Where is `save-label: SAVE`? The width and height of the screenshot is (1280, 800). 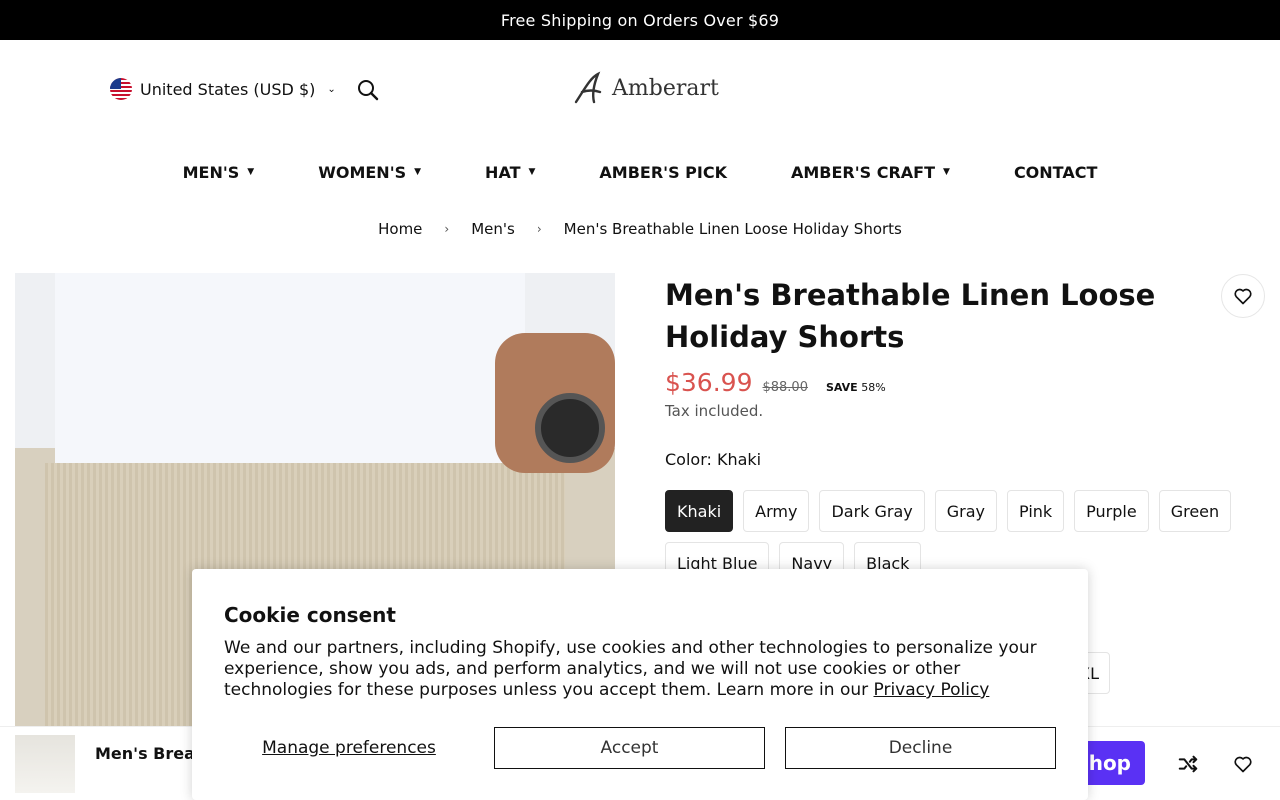
save-label: SAVE is located at coordinates (841, 387).